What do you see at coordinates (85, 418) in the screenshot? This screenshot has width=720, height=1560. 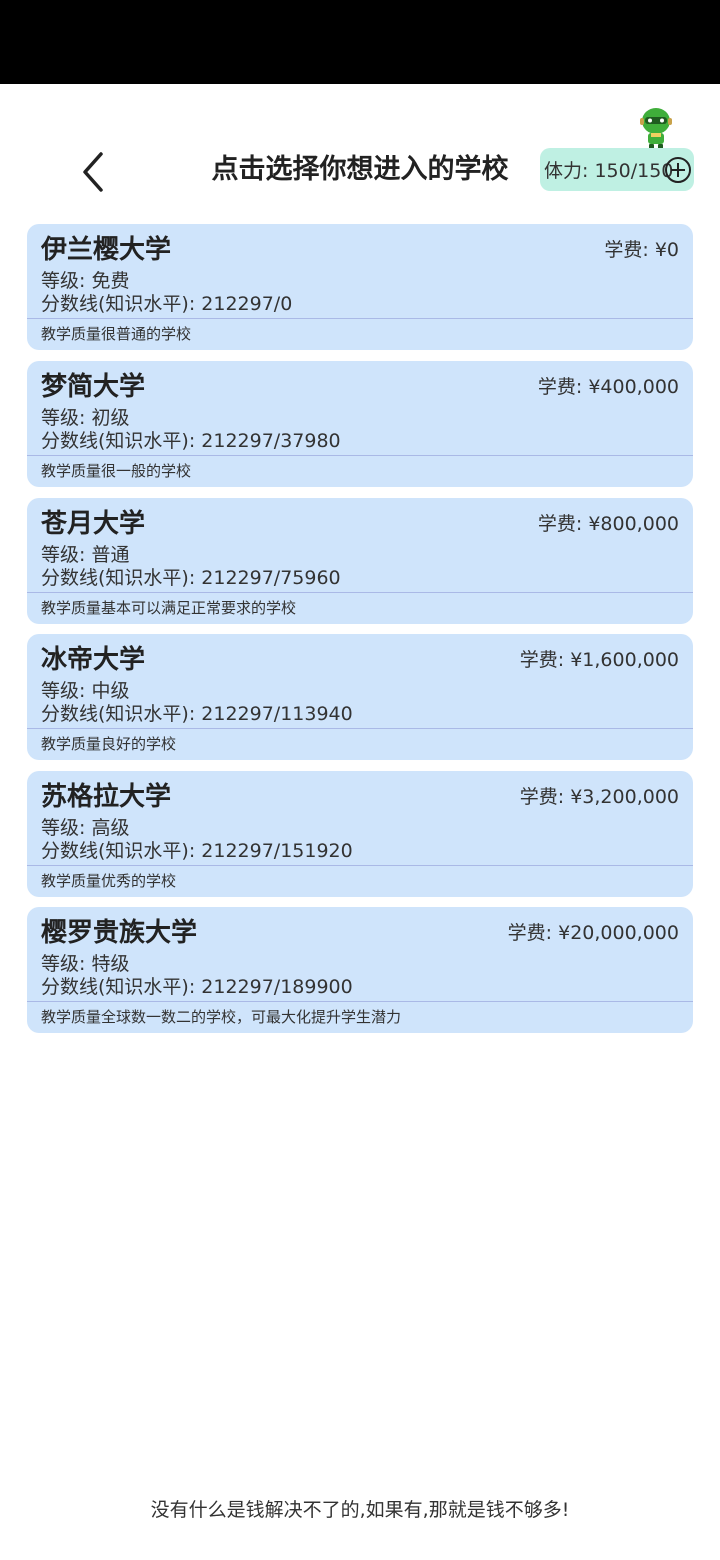 I see `school-grade: 等级: 初级` at bounding box center [85, 418].